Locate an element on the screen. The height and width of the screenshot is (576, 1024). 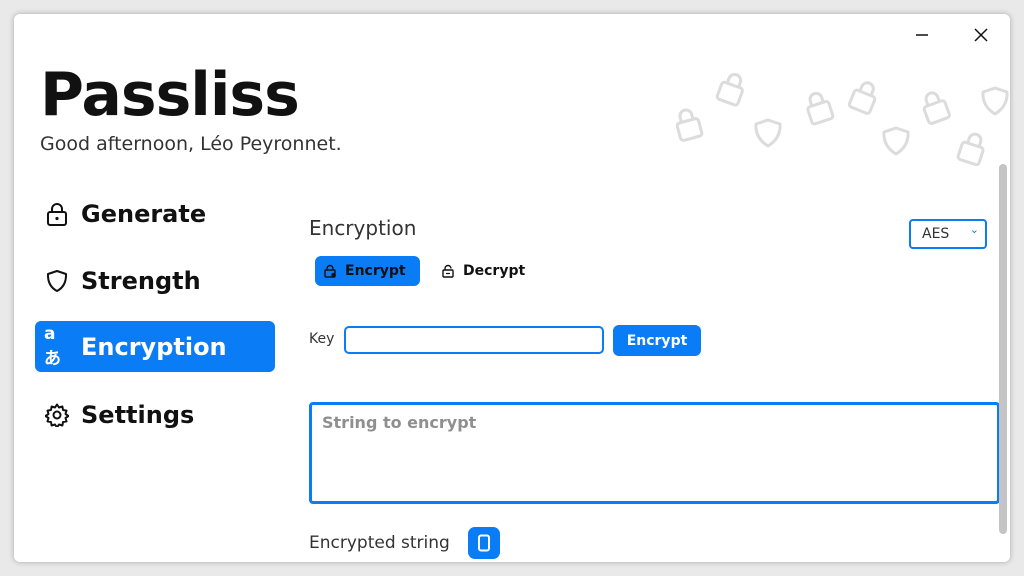
key-input is located at coordinates (474, 340).